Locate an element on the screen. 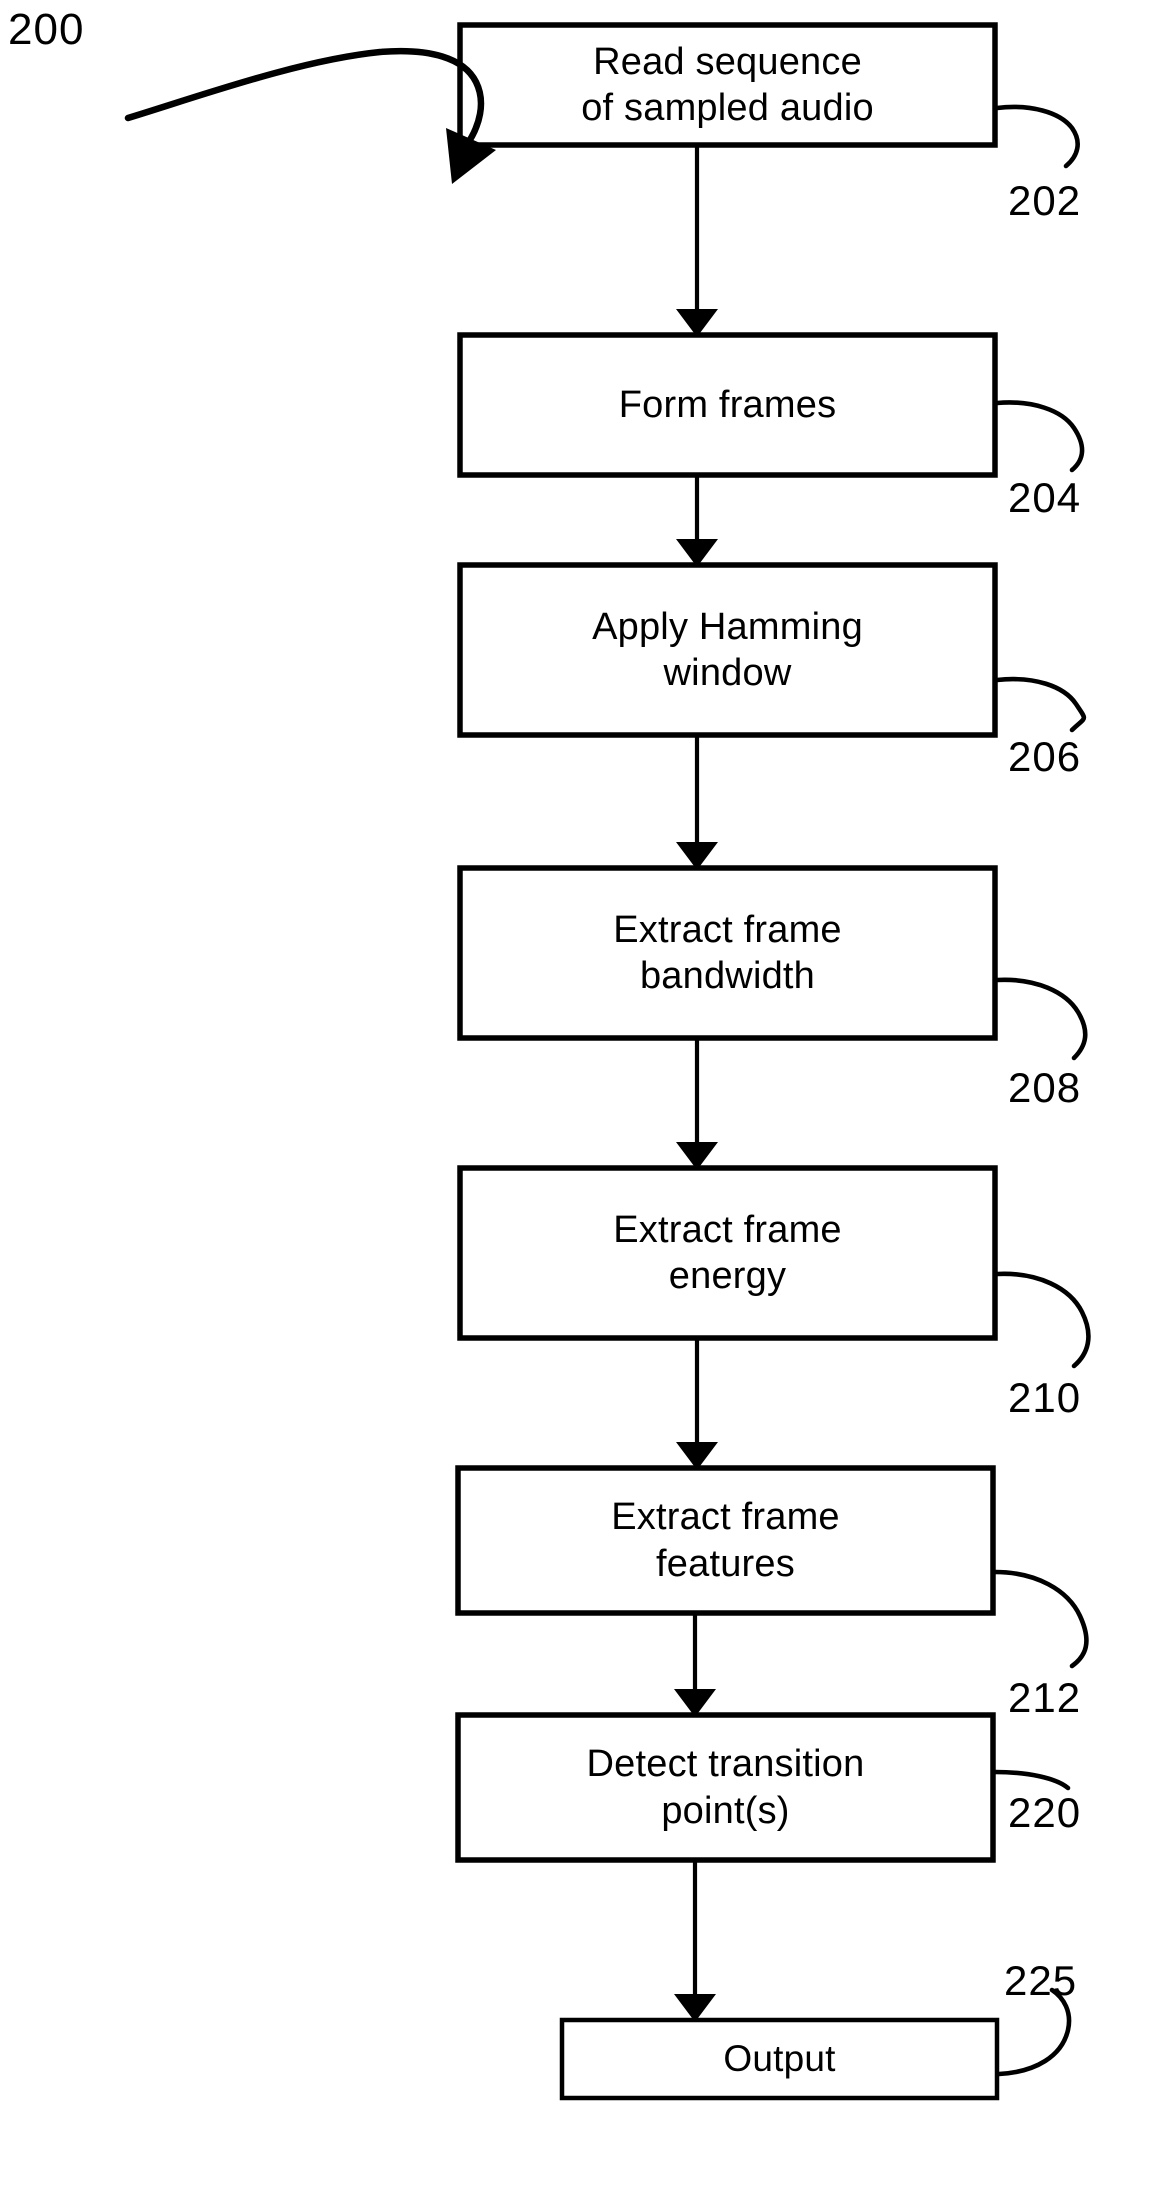 Image resolution: width=1159 pixels, height=2203 pixels. process-box-label-extract-frame-bandwidth: Extract frame bandwidth is located at coordinates (727, 952).